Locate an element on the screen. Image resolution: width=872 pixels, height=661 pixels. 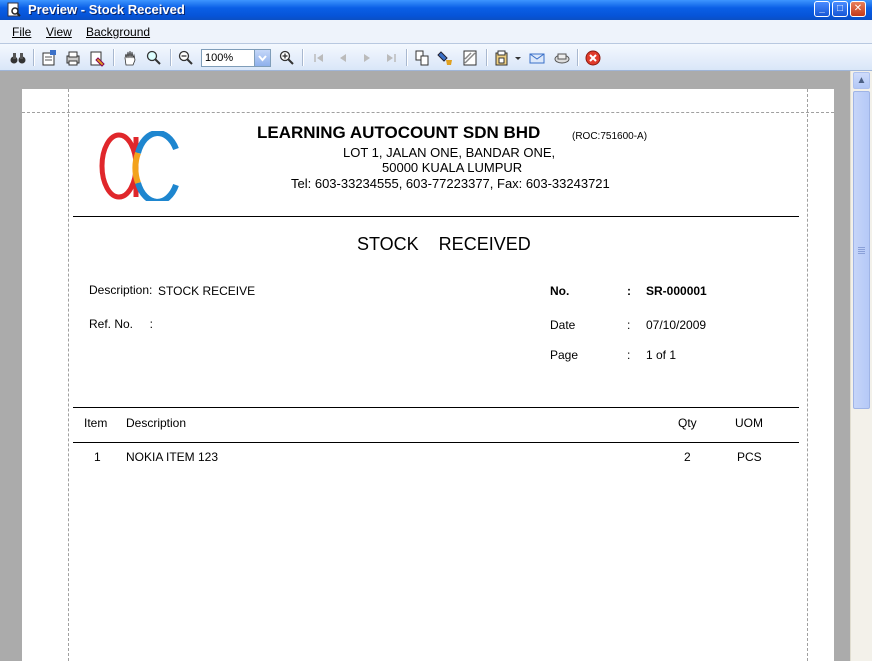
row-item: 1 is located at coordinates (97, 457).